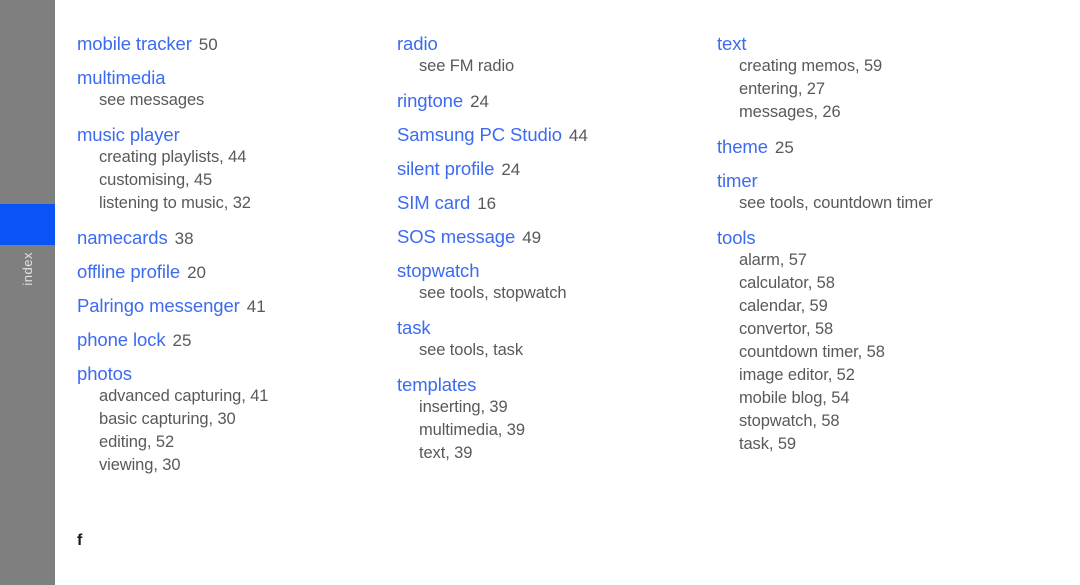 This screenshot has width=1080, height=585. Describe the element at coordinates (237, 396) in the screenshot. I see `index-subentry: advanced capturing, 41` at that location.